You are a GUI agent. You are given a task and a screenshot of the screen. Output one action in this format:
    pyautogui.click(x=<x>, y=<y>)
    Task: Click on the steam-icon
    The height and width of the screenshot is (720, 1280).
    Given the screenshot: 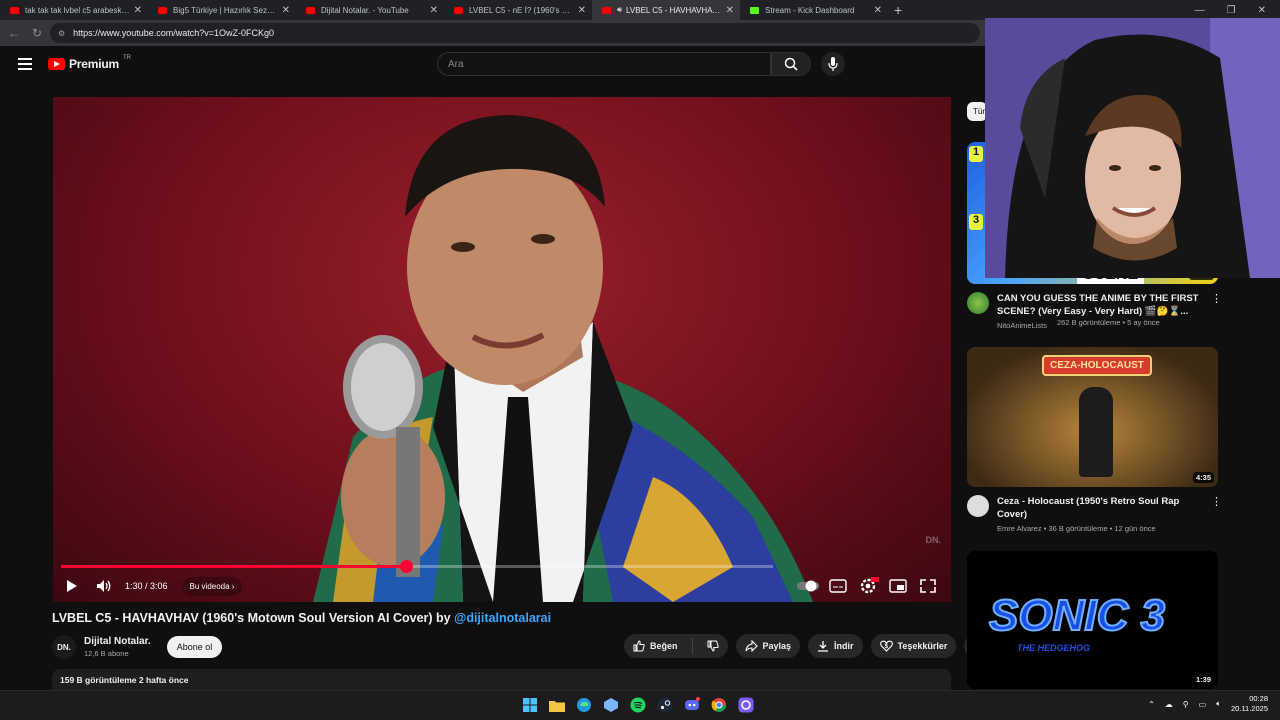 What is the action you would take?
    pyautogui.click(x=665, y=705)
    